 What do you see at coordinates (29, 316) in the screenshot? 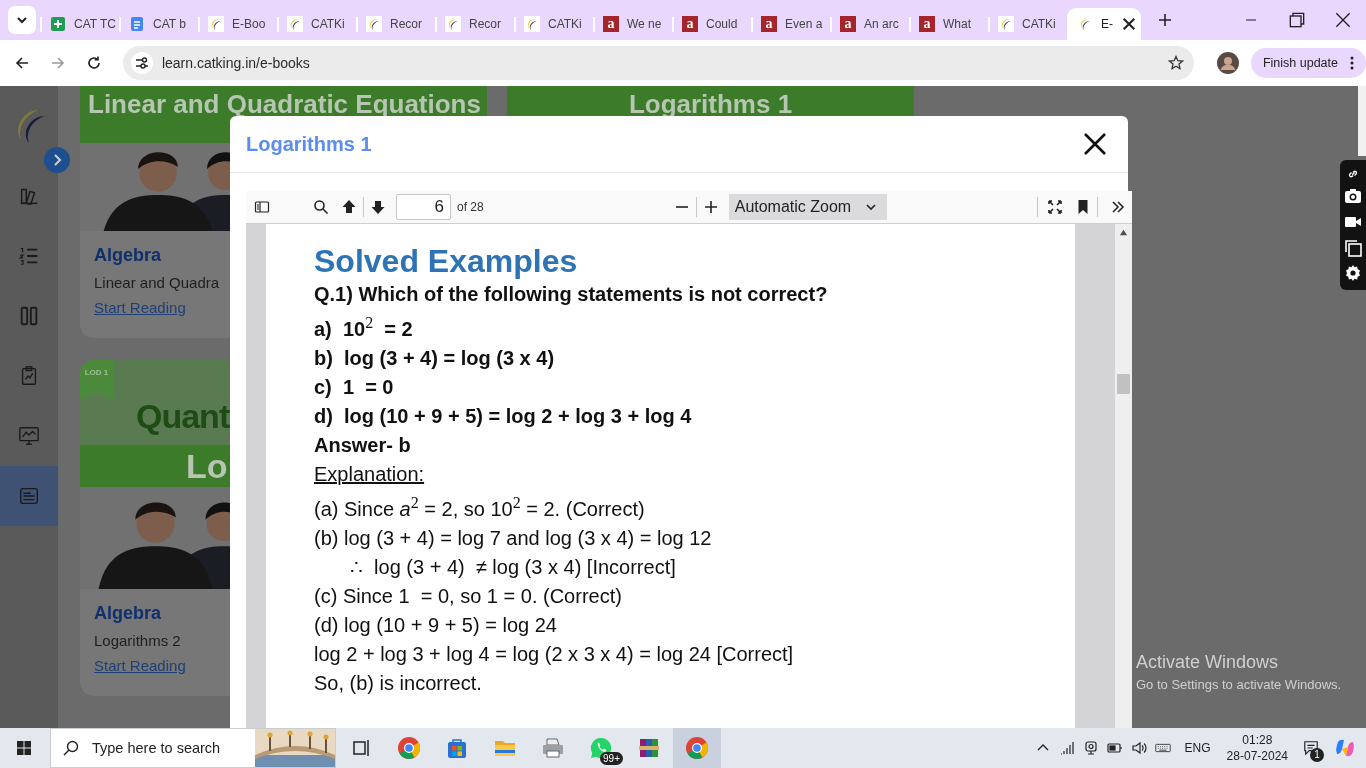
I see `columns-icon` at bounding box center [29, 316].